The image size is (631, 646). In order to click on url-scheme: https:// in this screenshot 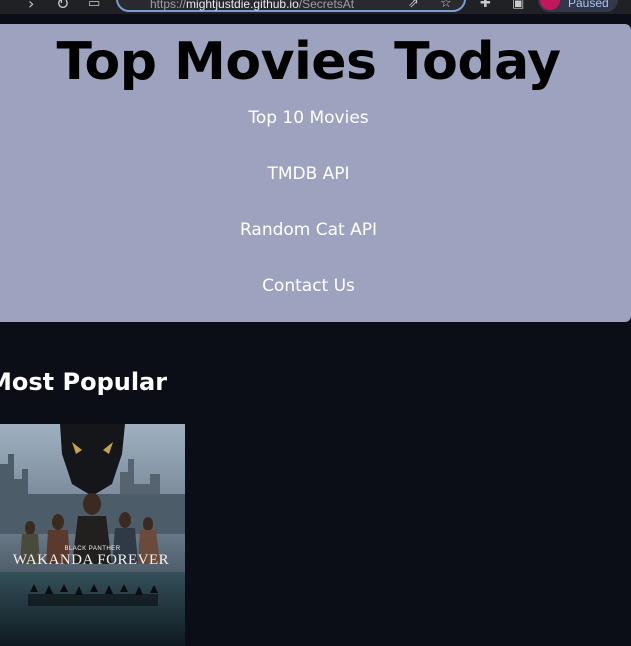, I will do `click(168, 5)`.